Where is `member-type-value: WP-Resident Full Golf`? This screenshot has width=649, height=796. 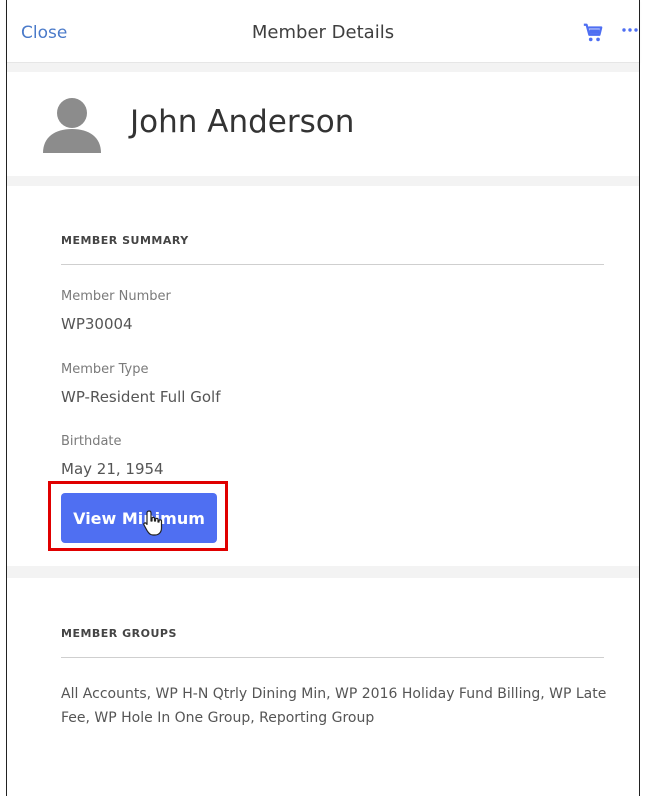 member-type-value: WP-Resident Full Golf is located at coordinates (141, 397).